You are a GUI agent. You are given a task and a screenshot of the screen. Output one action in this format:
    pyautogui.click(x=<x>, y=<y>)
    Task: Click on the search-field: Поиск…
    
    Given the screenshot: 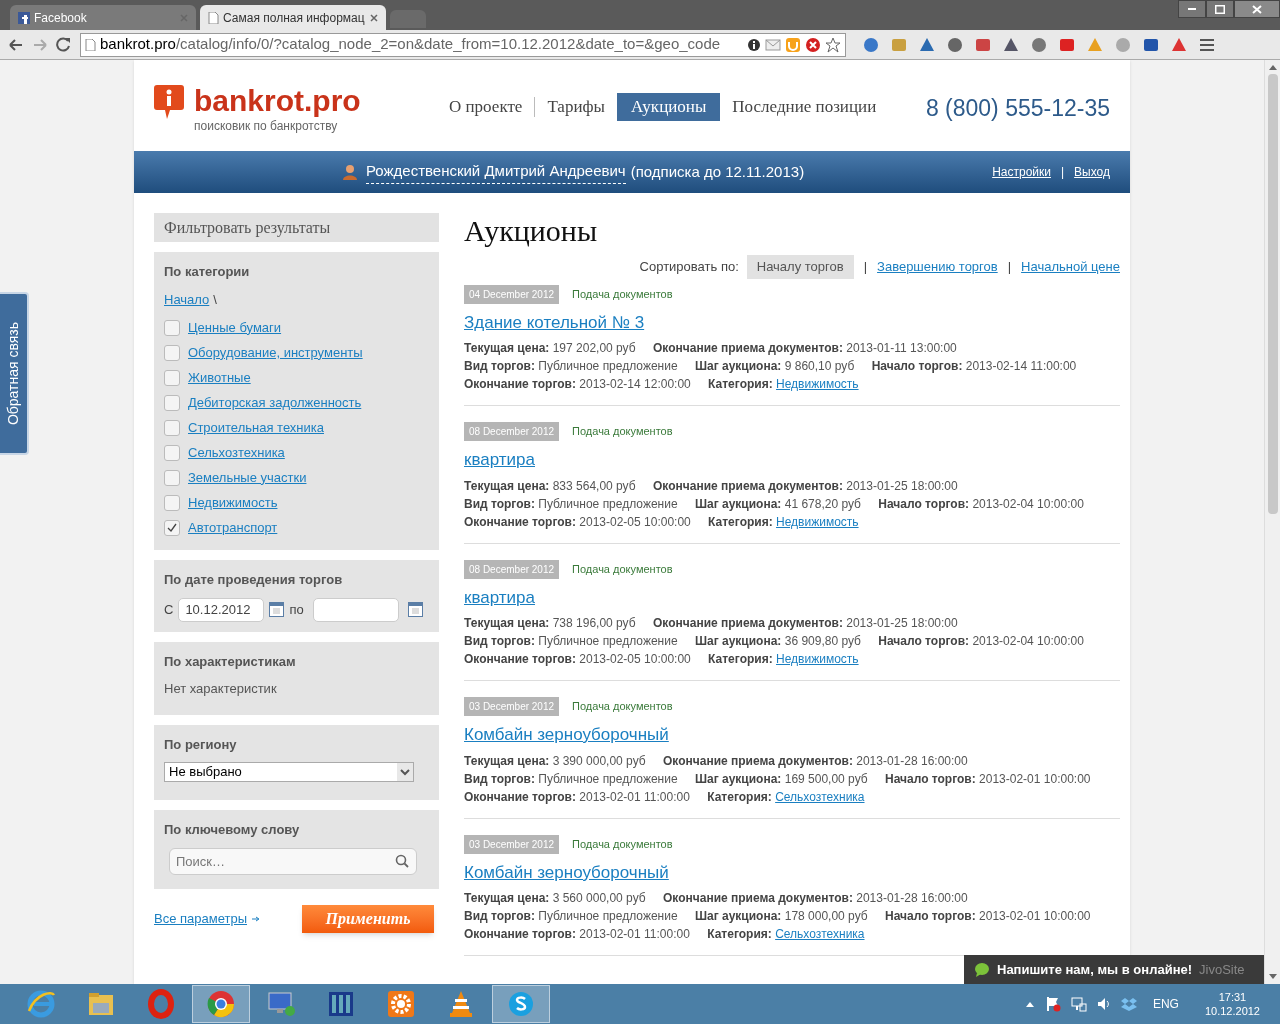 What is the action you would take?
    pyautogui.click(x=293, y=861)
    